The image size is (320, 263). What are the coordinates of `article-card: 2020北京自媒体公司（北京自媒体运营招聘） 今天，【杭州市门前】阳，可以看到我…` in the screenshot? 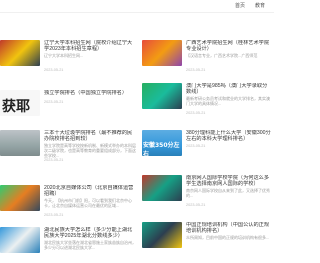 It's located at (68, 202).